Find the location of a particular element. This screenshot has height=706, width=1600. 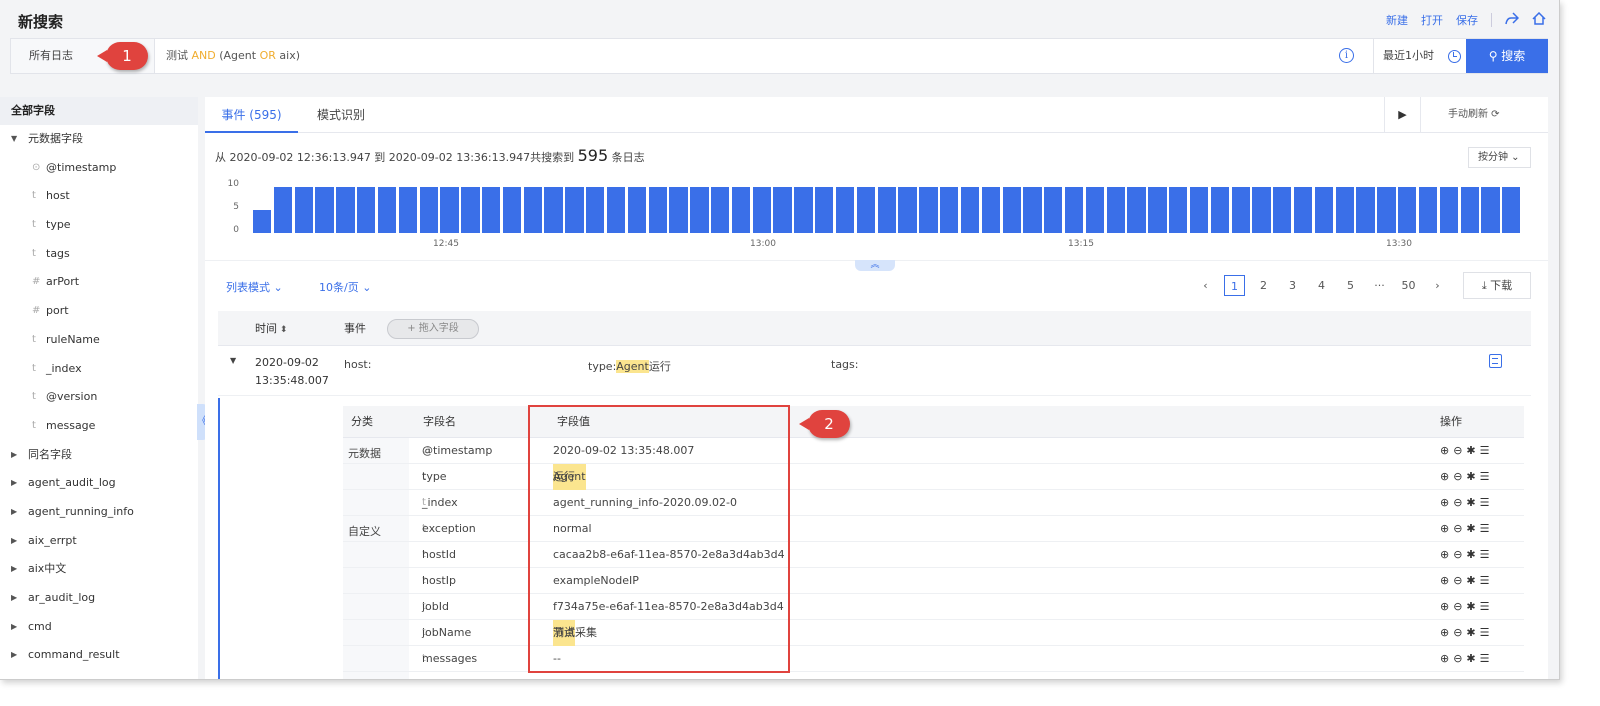

sidebar-field: t @version is located at coordinates (99, 397).